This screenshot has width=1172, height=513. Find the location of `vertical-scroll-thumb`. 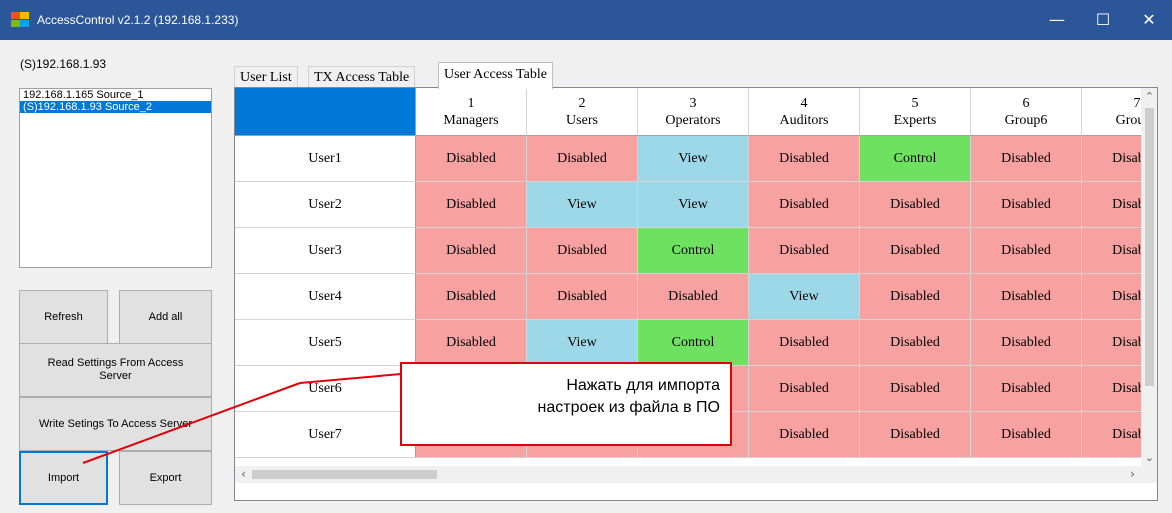

vertical-scroll-thumb is located at coordinates (1149, 247).